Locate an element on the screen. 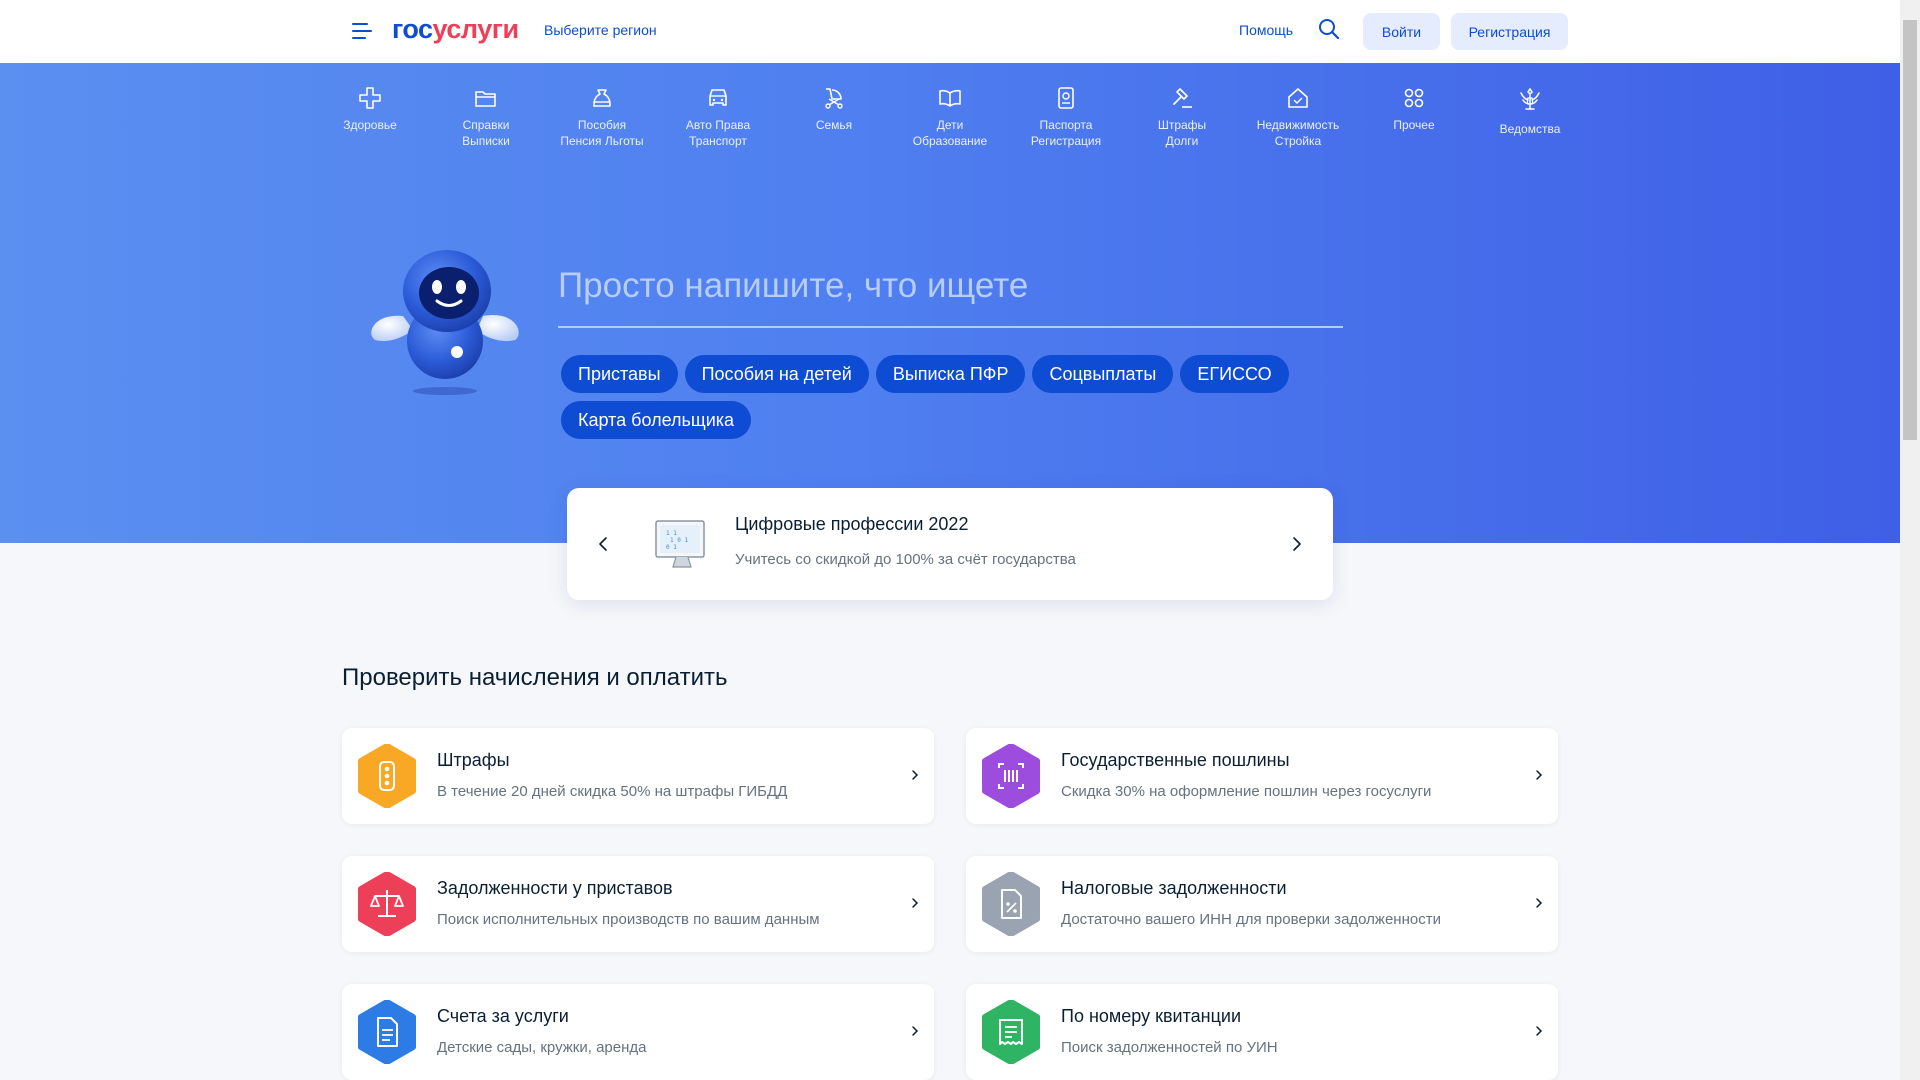 Image resolution: width=1920 pixels, height=1080 pixels. logo: госуслуги is located at coordinates (455, 29).